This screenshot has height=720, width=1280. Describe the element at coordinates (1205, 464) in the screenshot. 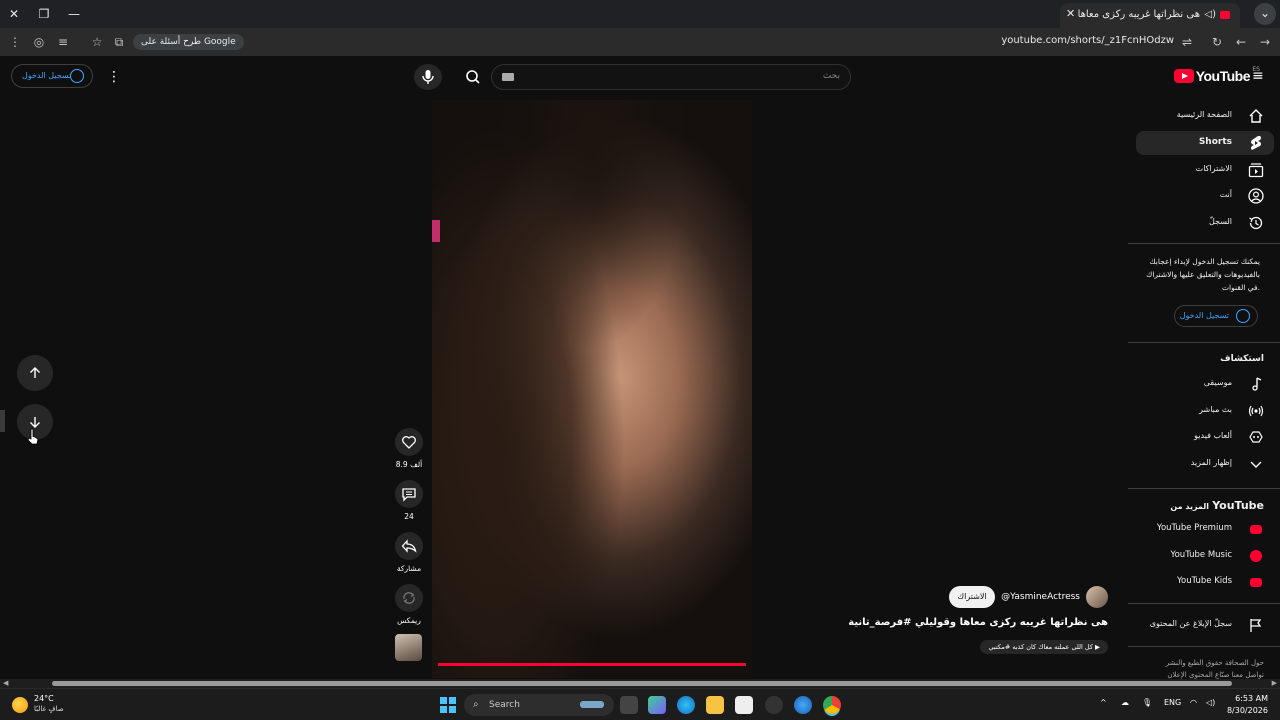

I see `sidebar-item-show-more: إظهار المزيد` at that location.